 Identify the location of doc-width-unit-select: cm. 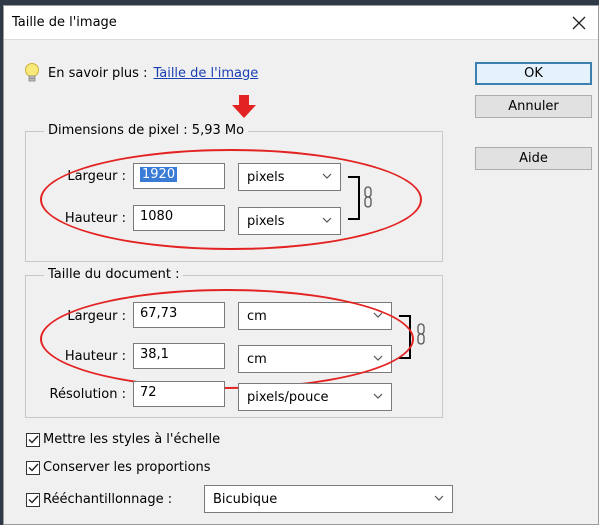
(315, 316).